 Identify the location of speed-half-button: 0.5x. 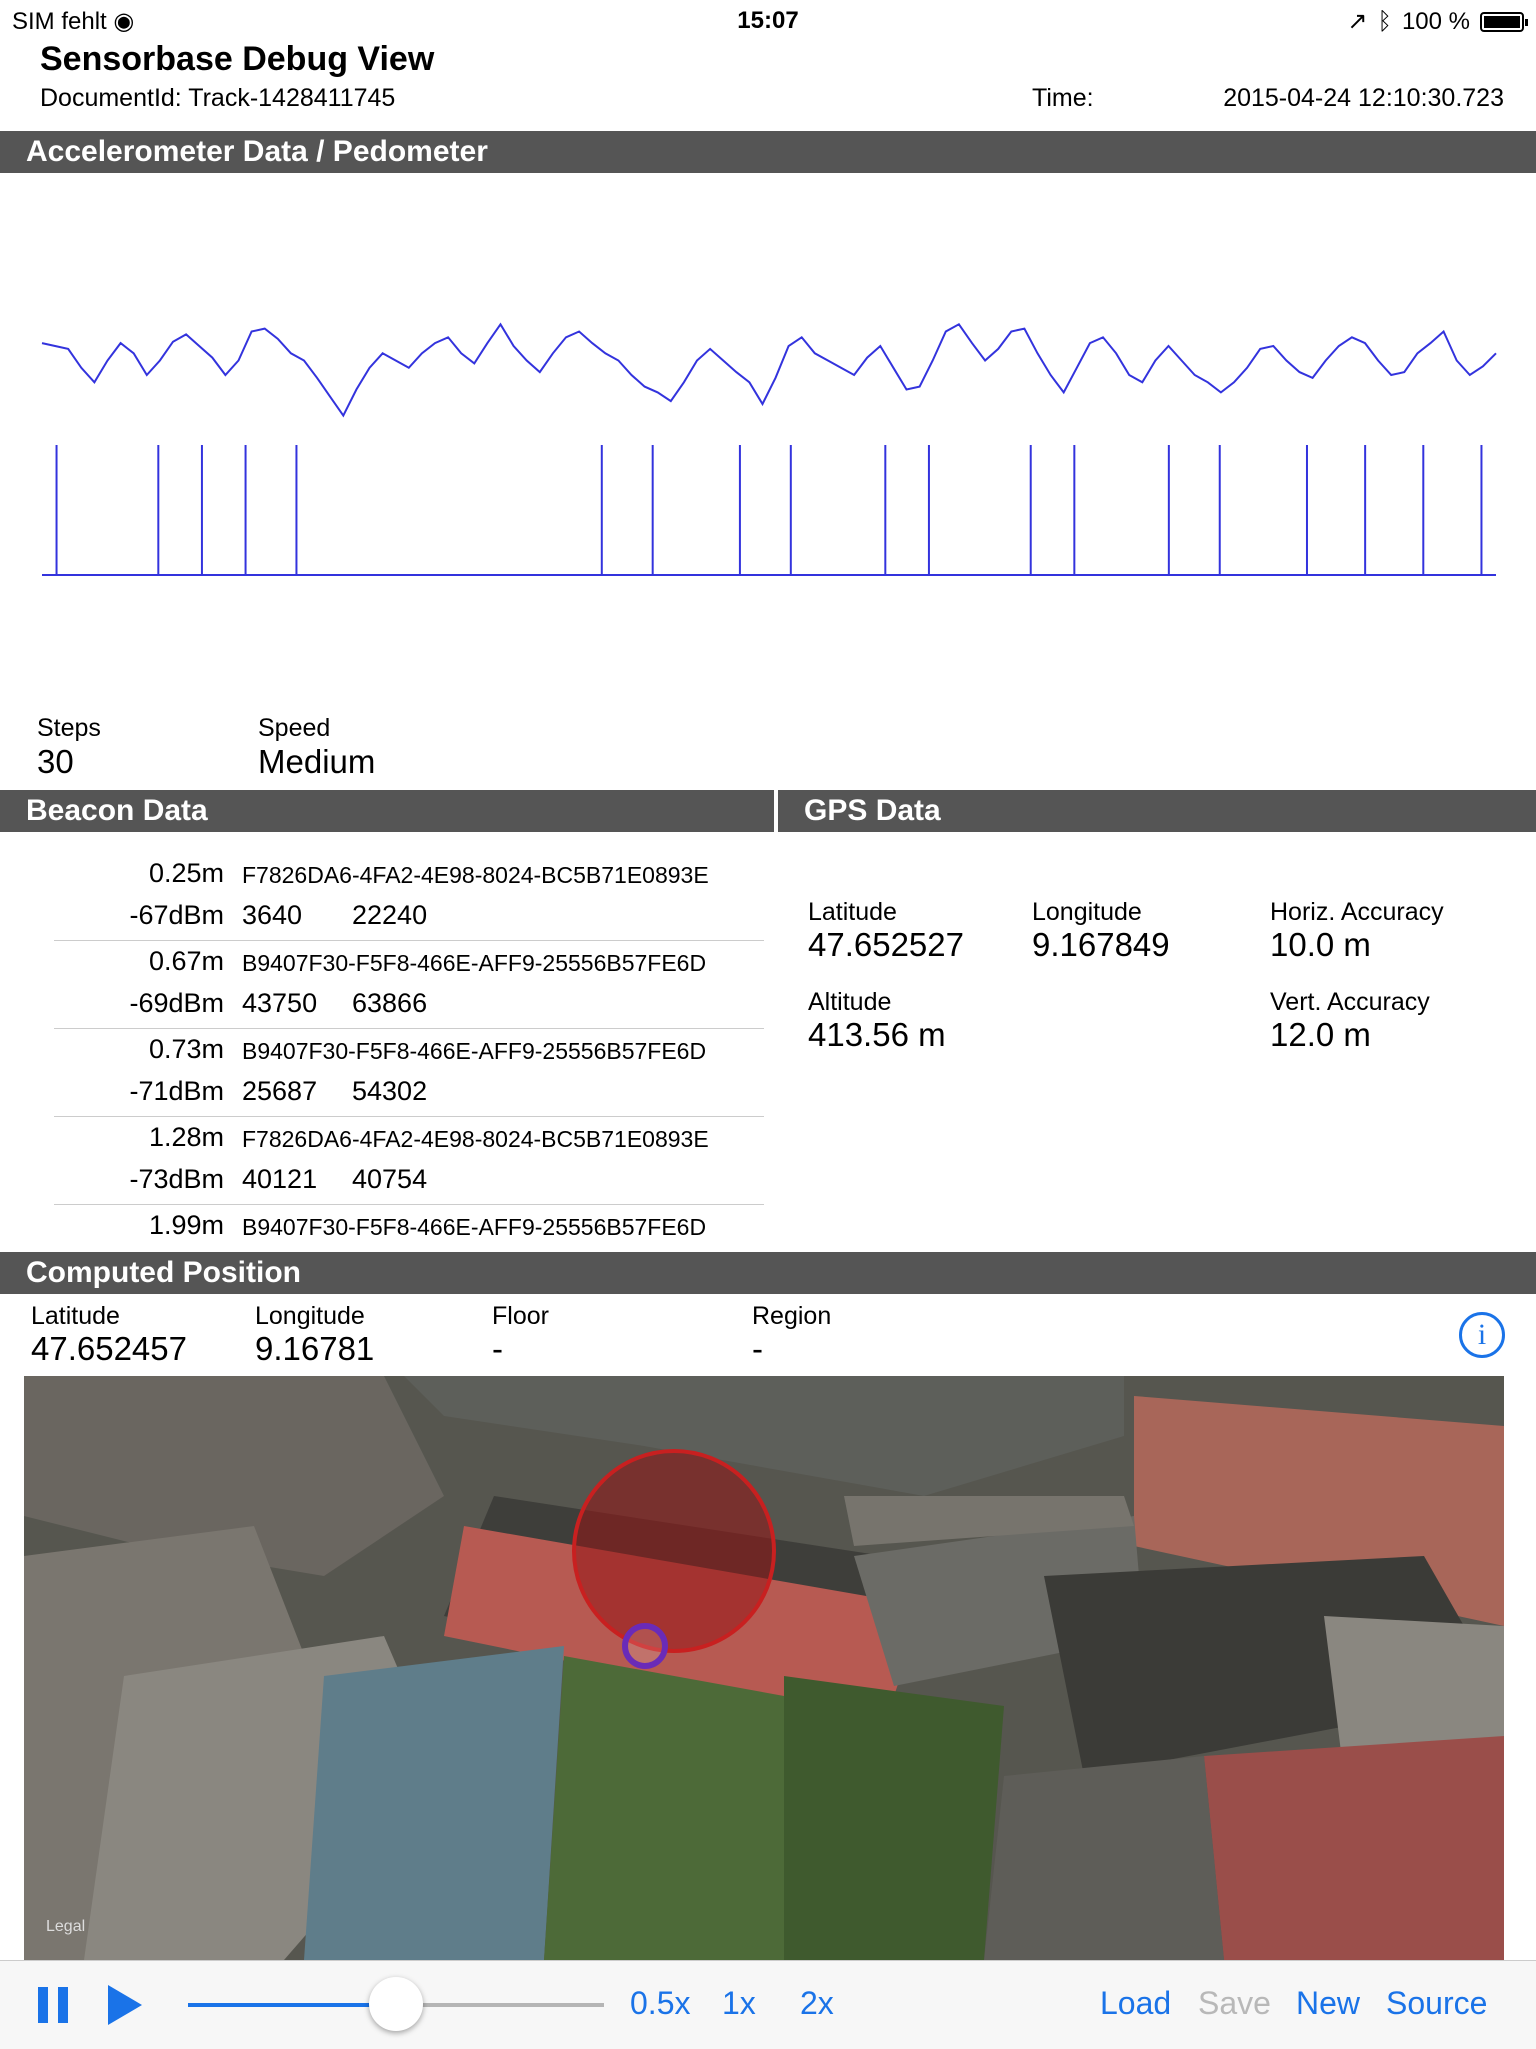
(660, 2003).